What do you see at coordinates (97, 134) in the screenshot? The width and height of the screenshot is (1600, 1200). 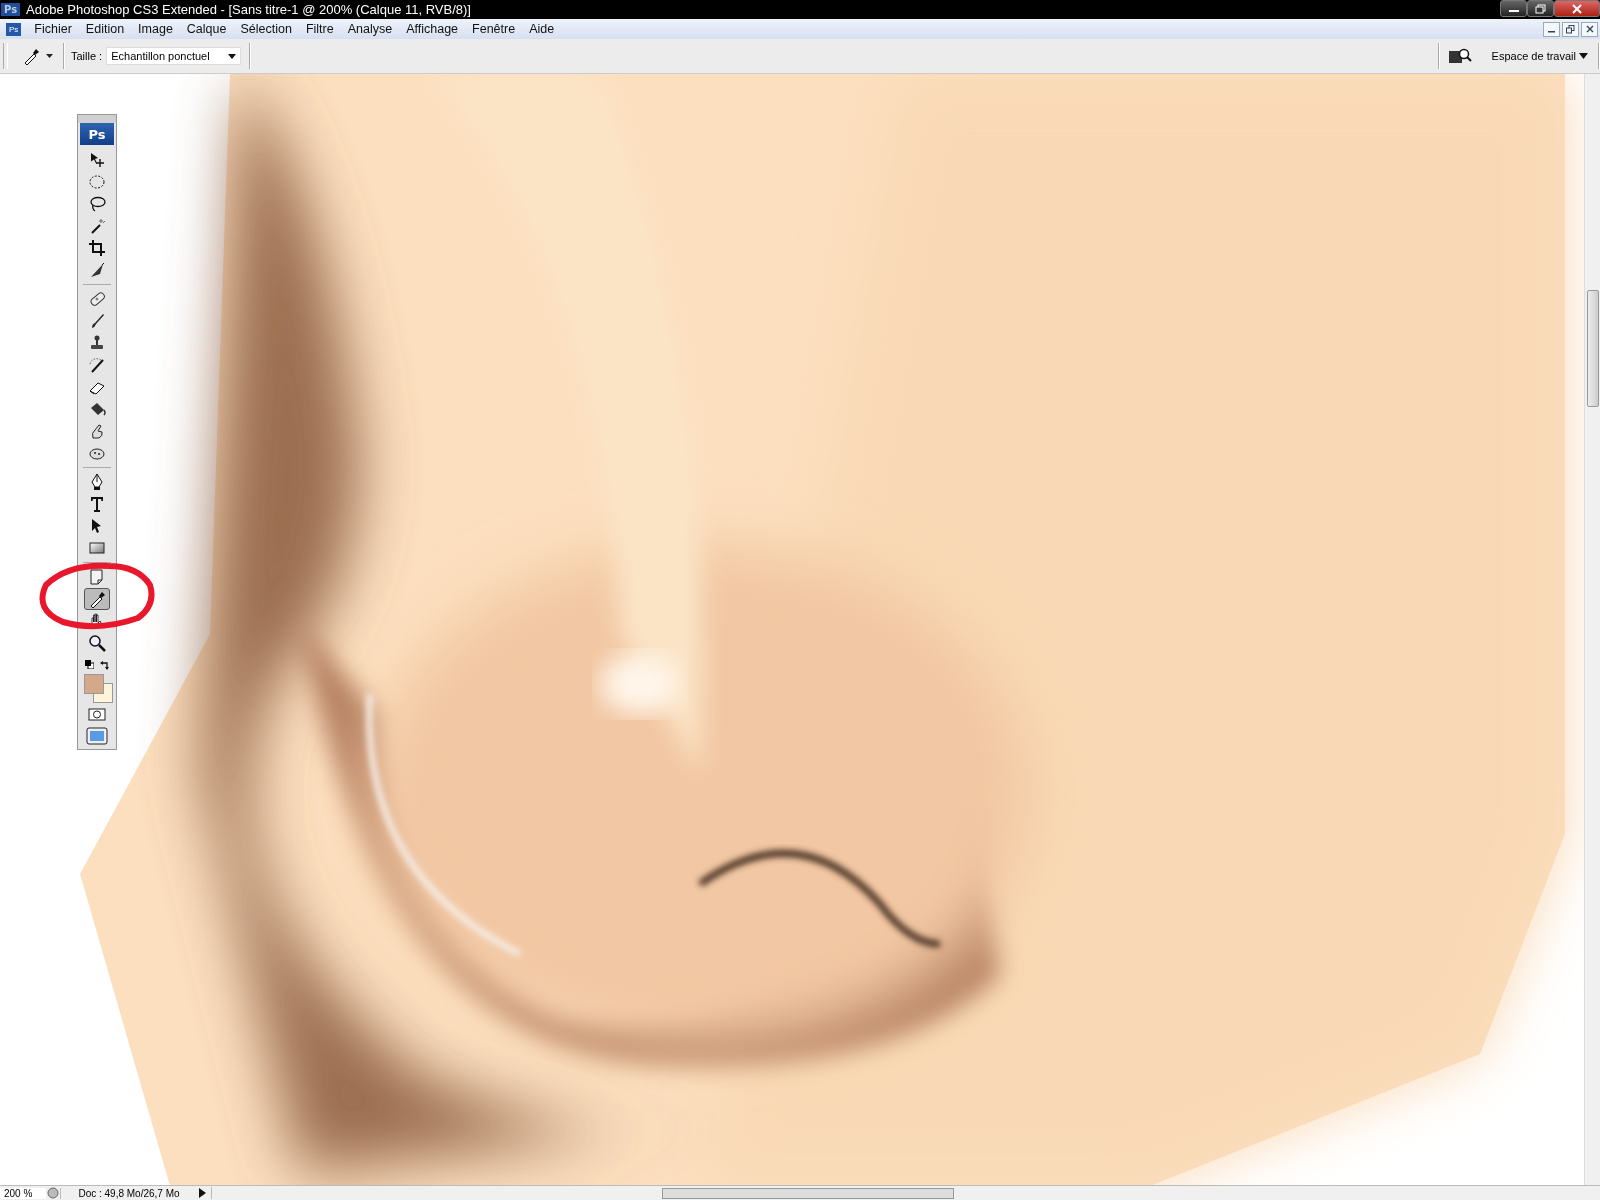 I see `app-logo: Ps` at bounding box center [97, 134].